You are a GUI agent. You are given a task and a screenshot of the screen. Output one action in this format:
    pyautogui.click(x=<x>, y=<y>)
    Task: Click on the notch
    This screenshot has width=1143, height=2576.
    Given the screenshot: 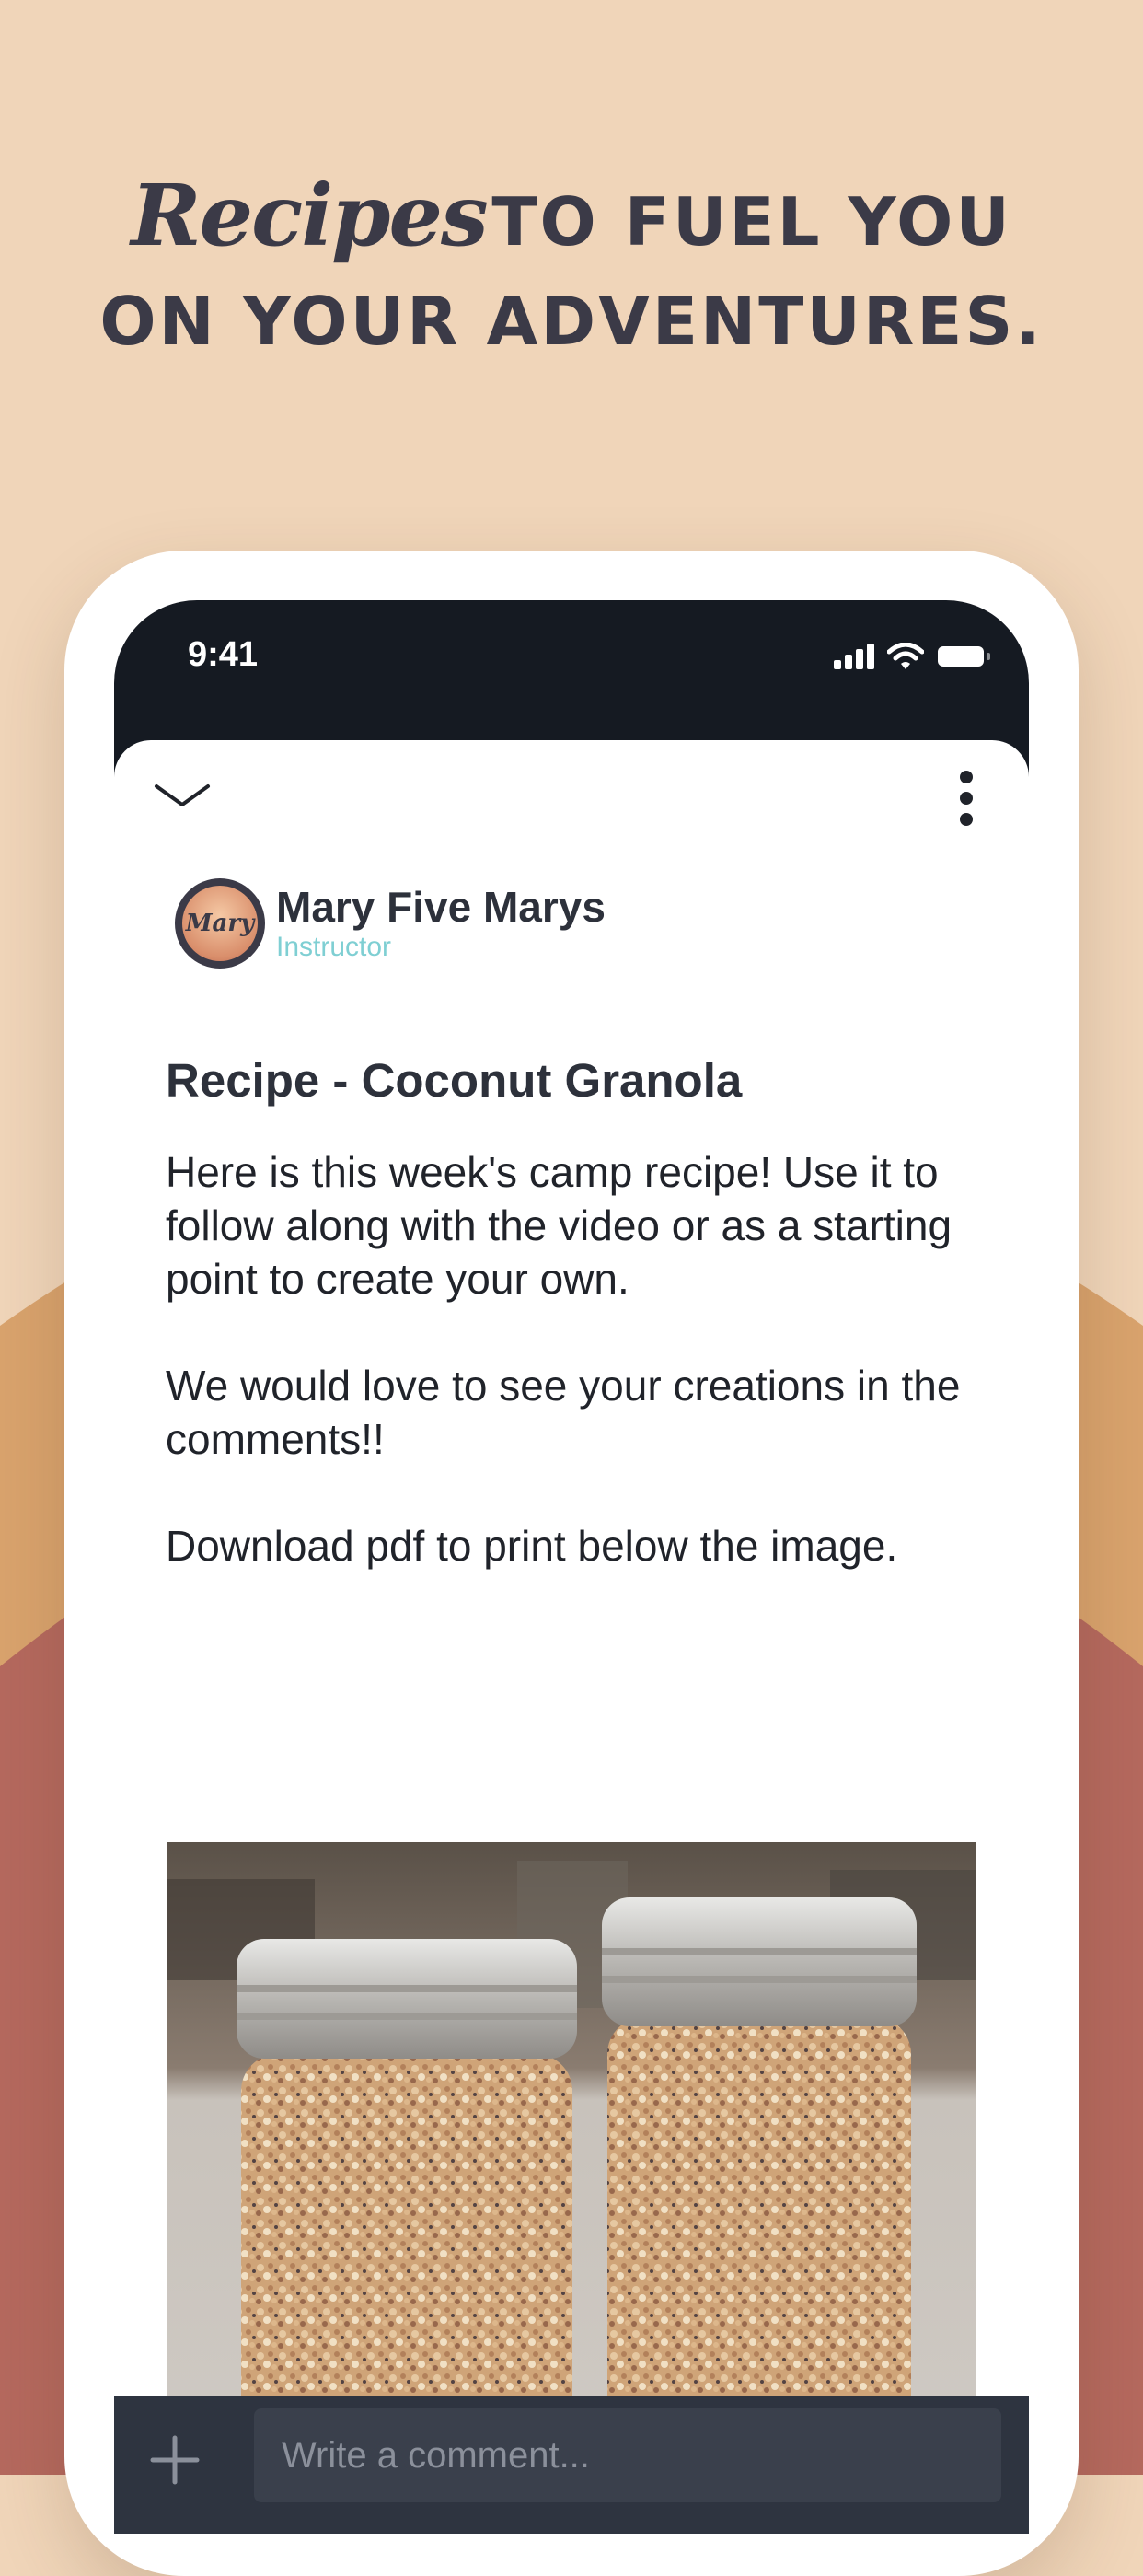 What is the action you would take?
    pyautogui.click(x=571, y=632)
    